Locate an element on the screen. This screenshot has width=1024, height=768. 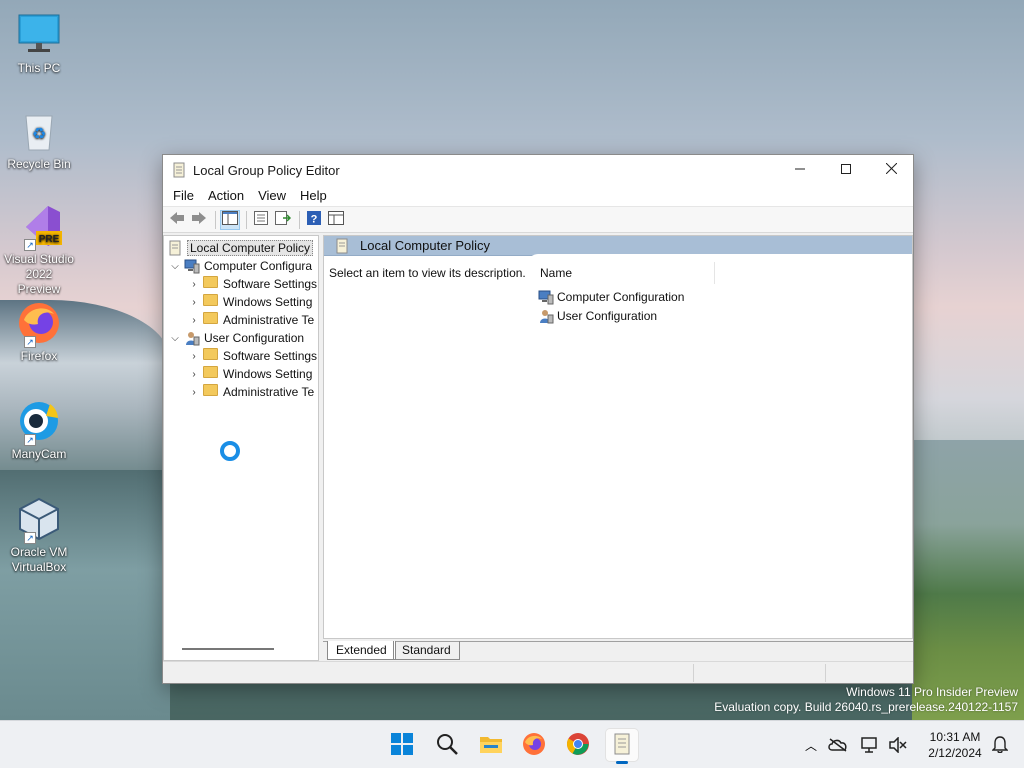
tree-item-local-computer-policy: Local Computer Policy is located at coordinates (240, 248).